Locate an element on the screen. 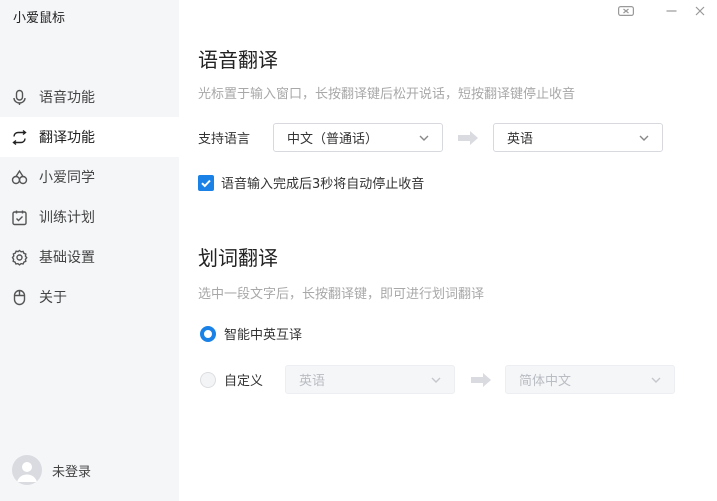 The image size is (717, 501). sidebar-item-xiaoai: 小爱同学 is located at coordinates (89, 177).